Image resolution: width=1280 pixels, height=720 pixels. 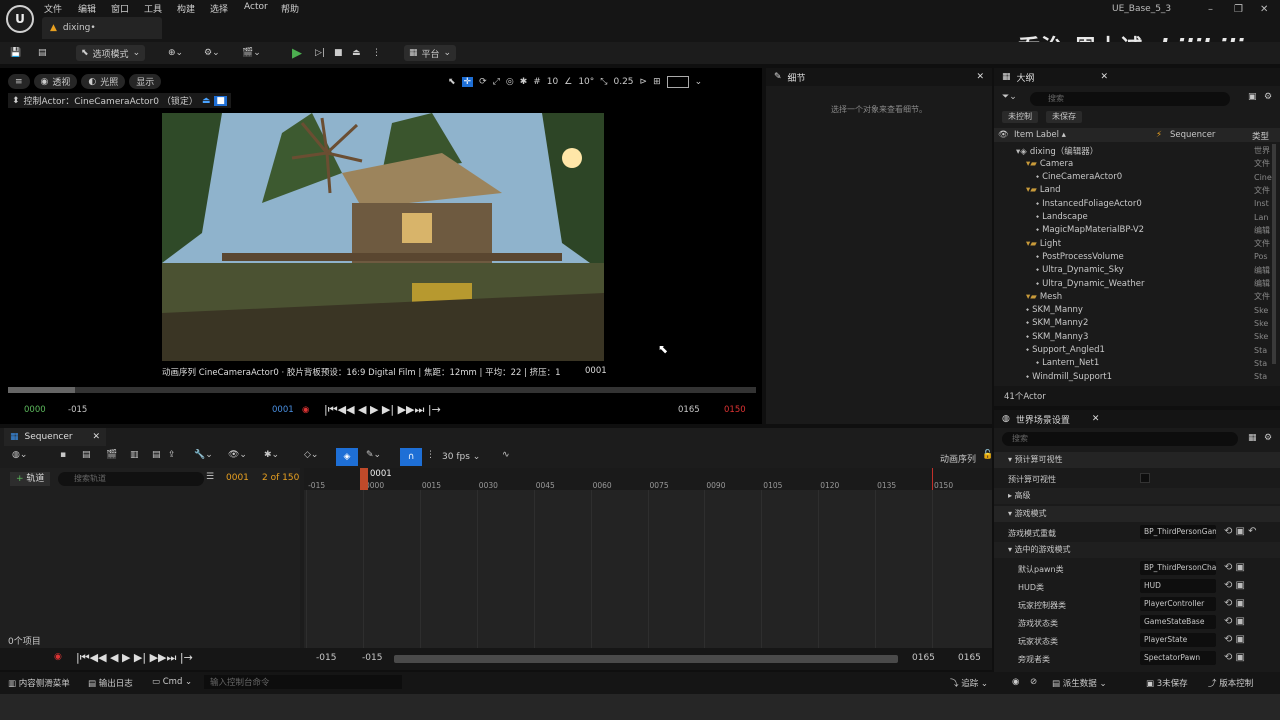 I want to click on auto-key-icon: ◈, so click(x=347, y=457).